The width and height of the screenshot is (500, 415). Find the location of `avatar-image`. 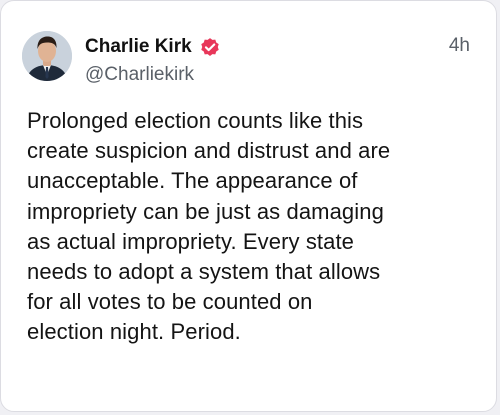

avatar-image is located at coordinates (47, 56).